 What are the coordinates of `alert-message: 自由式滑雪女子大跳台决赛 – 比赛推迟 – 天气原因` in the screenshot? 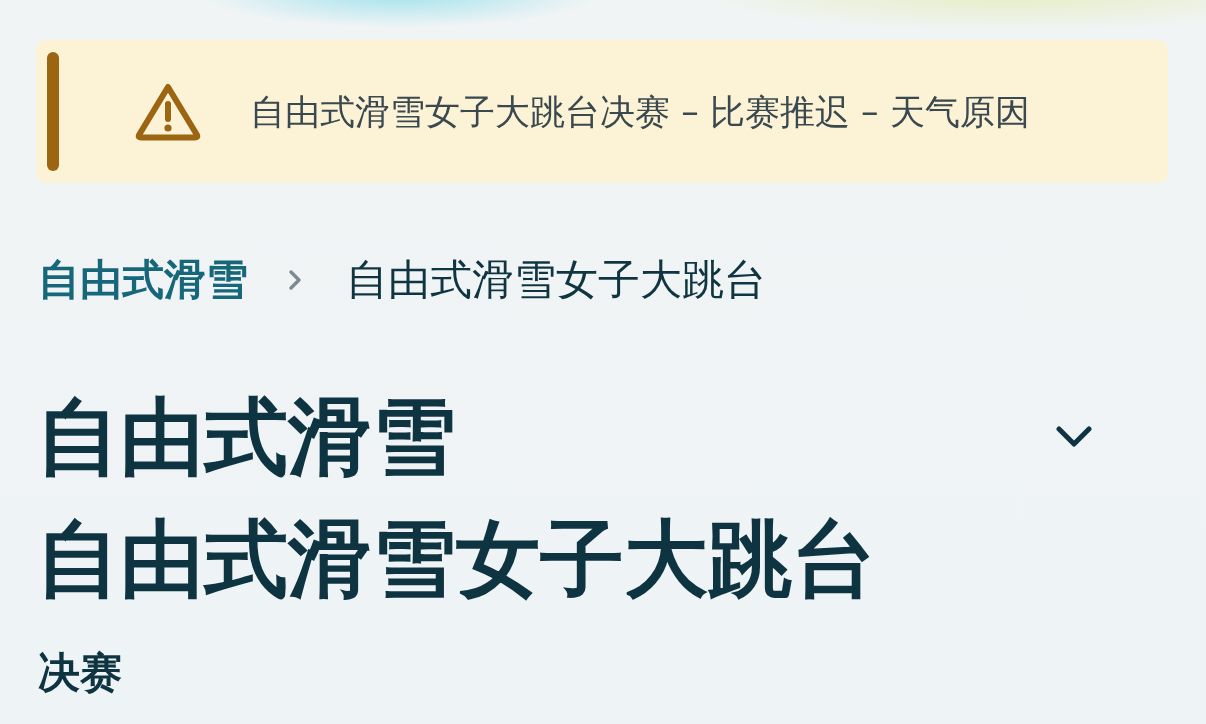 It's located at (640, 112).